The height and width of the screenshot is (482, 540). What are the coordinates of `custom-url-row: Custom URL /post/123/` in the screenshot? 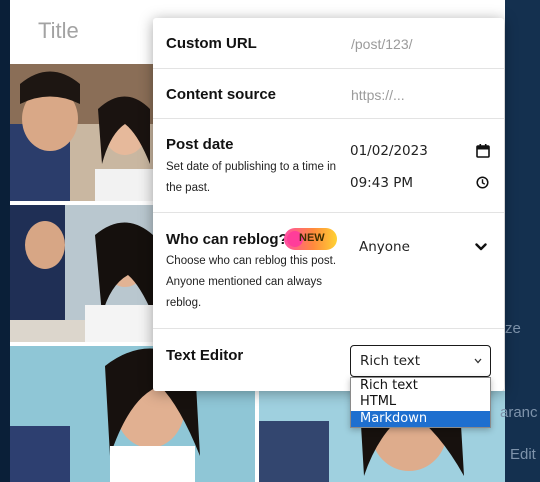 It's located at (328, 43).